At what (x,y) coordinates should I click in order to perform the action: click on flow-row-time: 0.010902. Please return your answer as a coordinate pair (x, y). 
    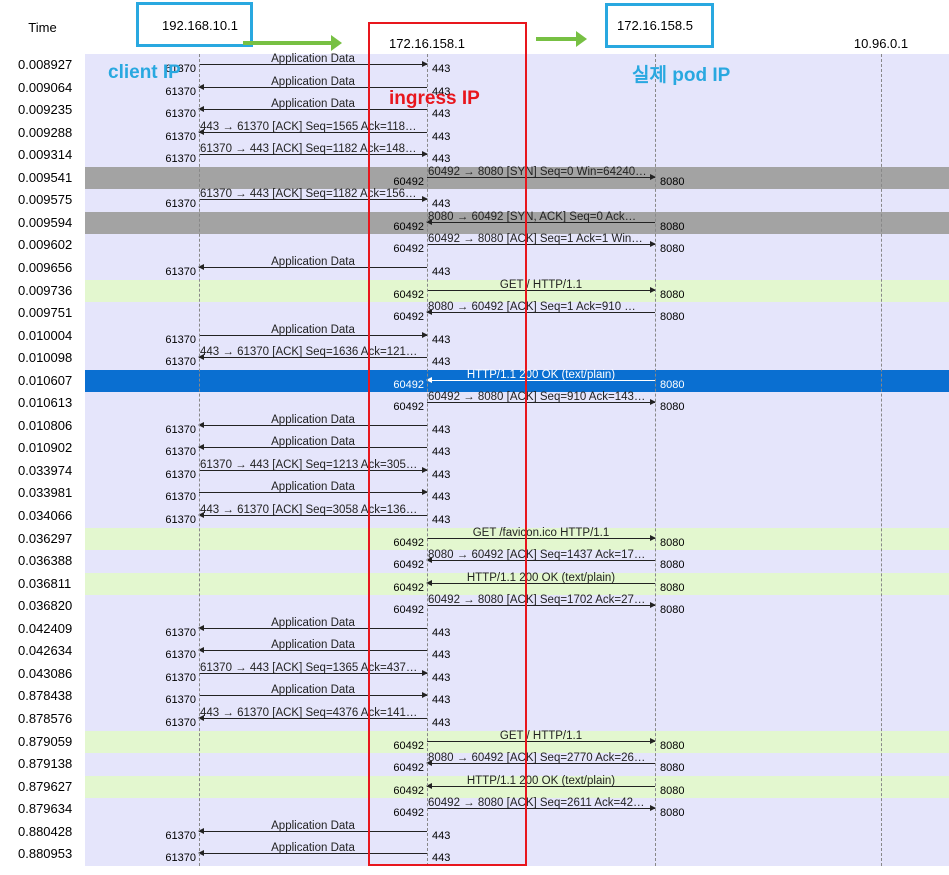
    Looking at the image, I should click on (45, 448).